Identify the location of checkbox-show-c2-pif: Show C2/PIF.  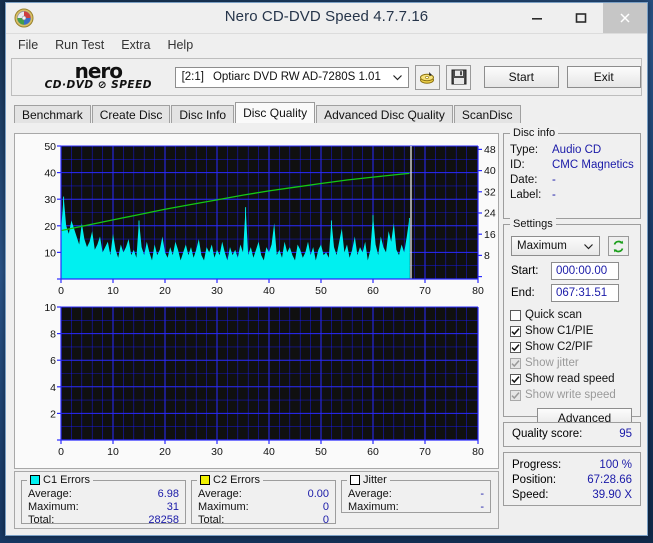
(572, 347).